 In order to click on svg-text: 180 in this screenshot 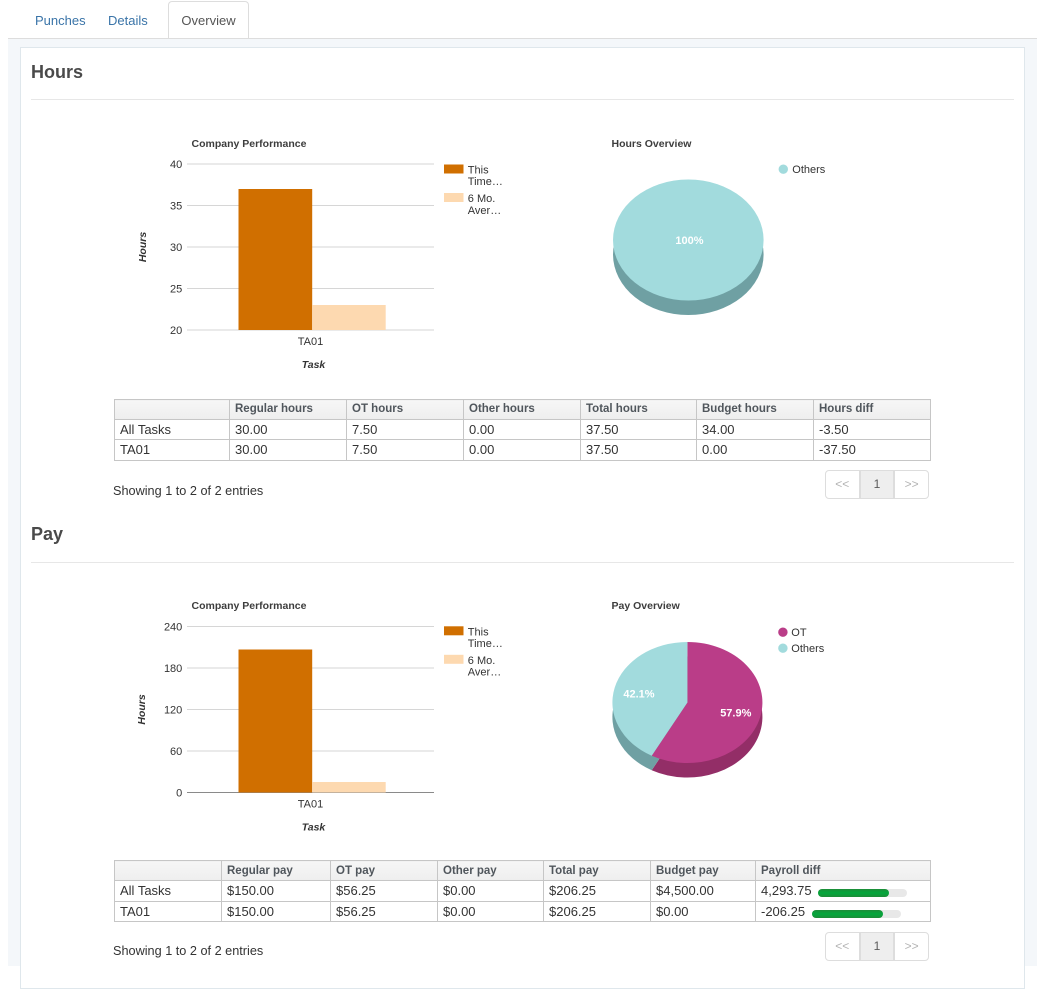, I will do `click(173, 669)`.